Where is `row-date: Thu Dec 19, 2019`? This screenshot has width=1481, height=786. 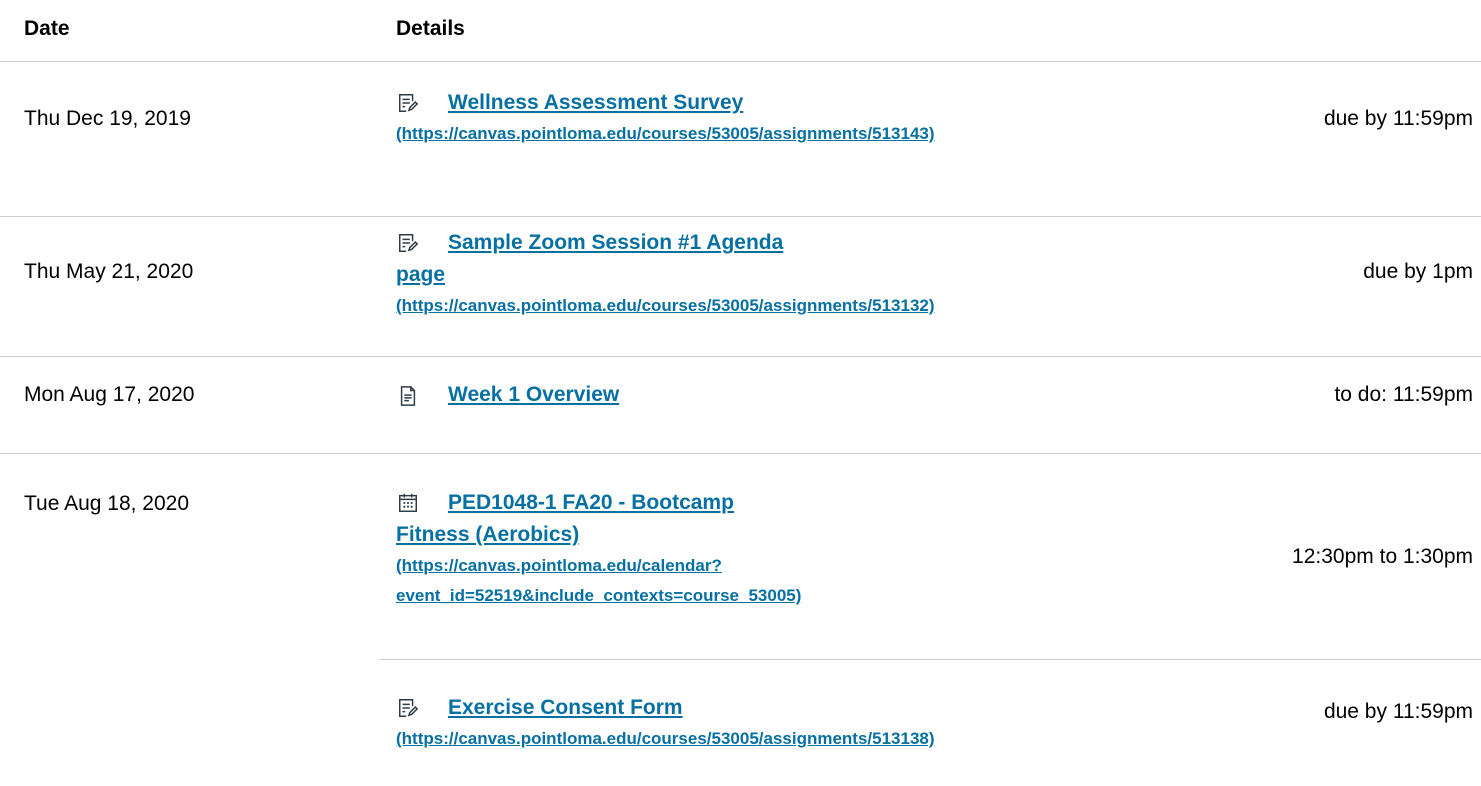 row-date: Thu Dec 19, 2019 is located at coordinates (107, 118).